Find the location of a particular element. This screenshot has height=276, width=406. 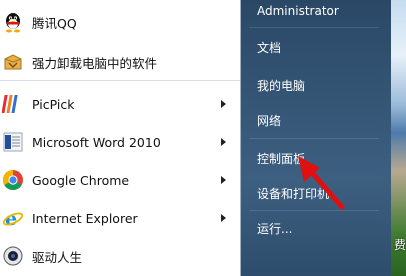

program-item-qq: 腾讯QQ is located at coordinates (120, 22).